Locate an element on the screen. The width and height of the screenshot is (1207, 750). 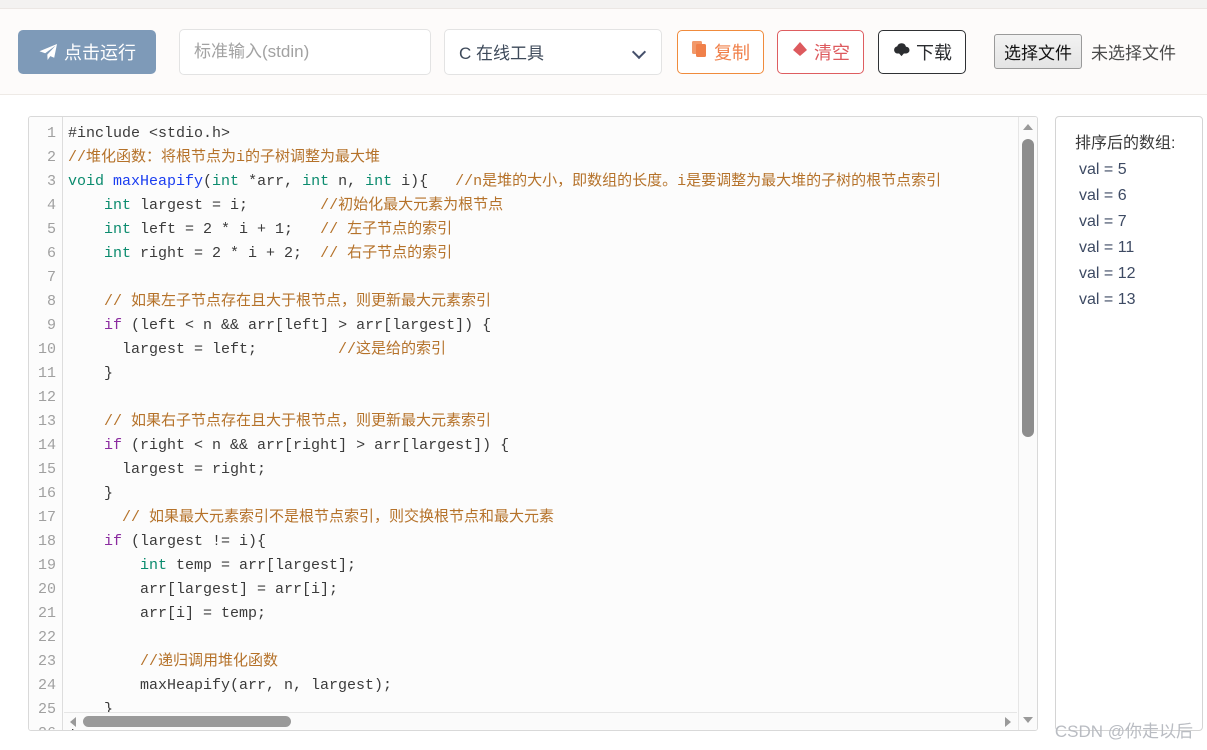
paper-plane-icon is located at coordinates (48, 52).